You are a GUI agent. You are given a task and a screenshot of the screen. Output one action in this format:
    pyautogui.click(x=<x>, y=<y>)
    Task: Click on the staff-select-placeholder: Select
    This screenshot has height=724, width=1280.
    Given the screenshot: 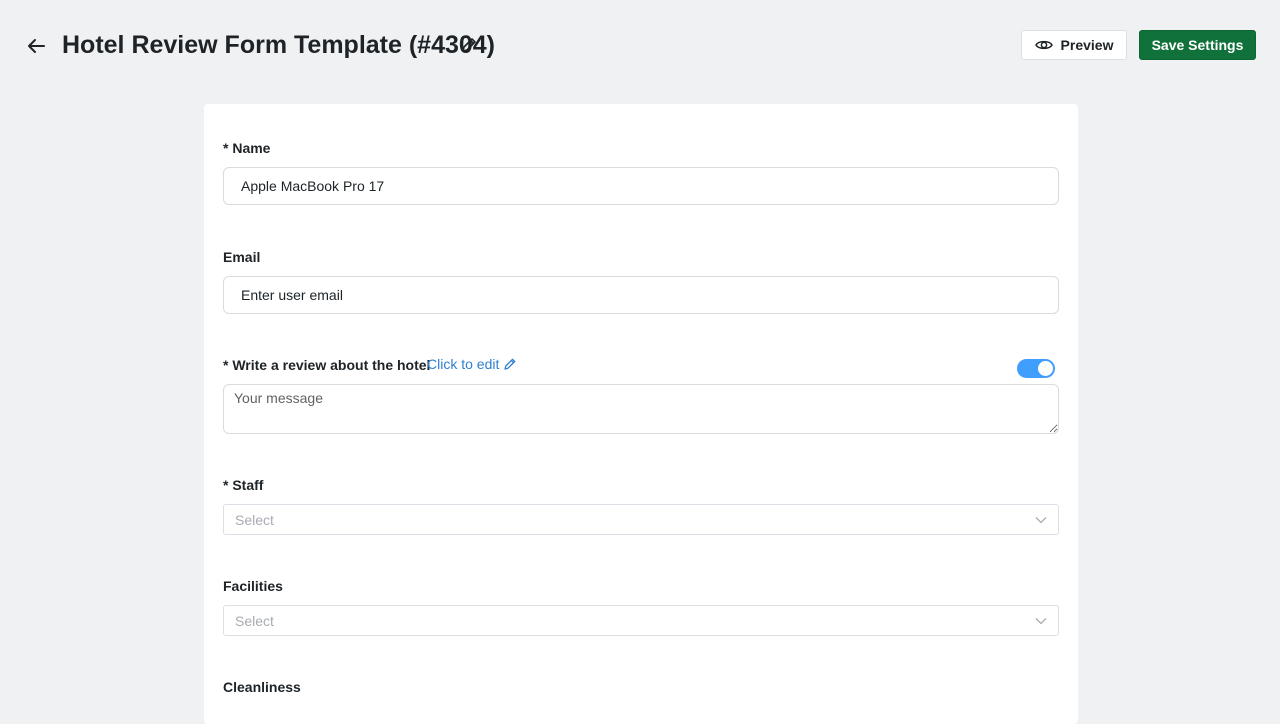 What is the action you would take?
    pyautogui.click(x=254, y=519)
    